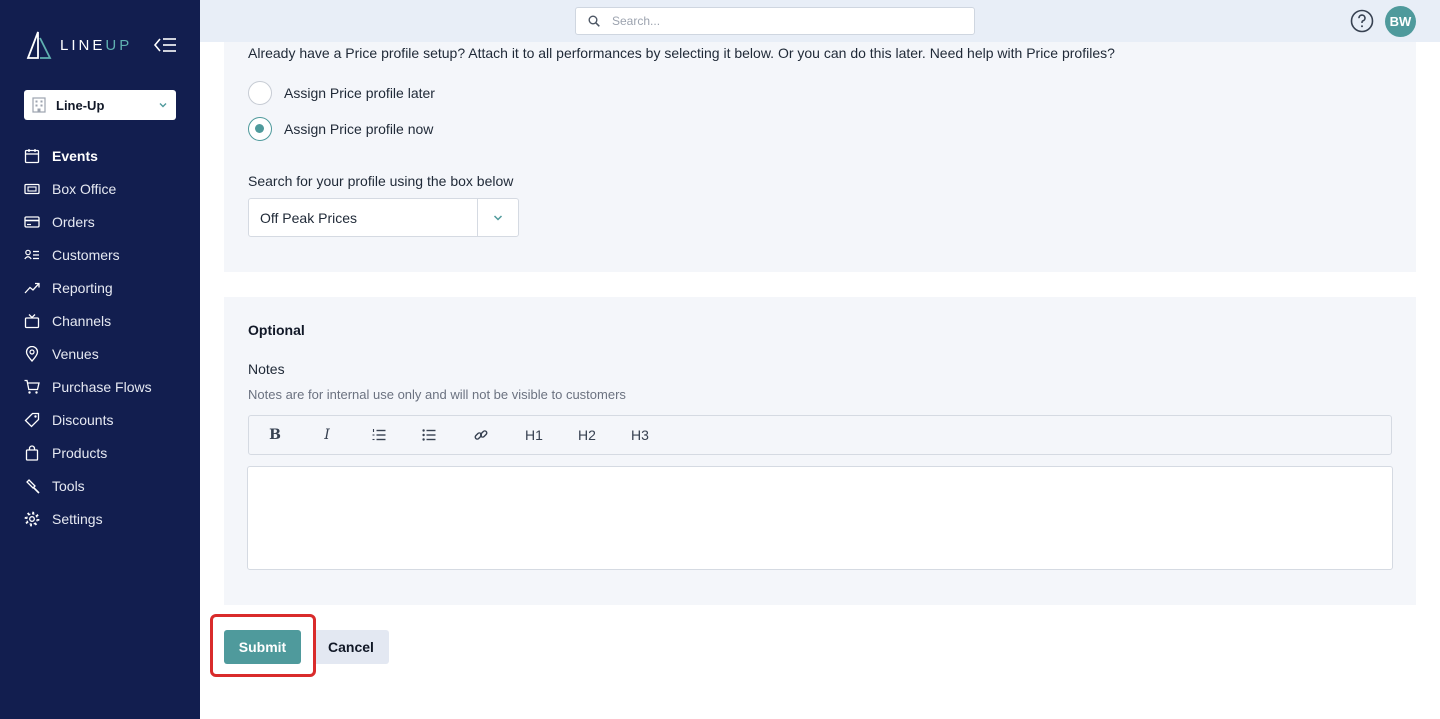 This screenshot has width=1440, height=719. What do you see at coordinates (820, 518) in the screenshot?
I see `notes-editor` at bounding box center [820, 518].